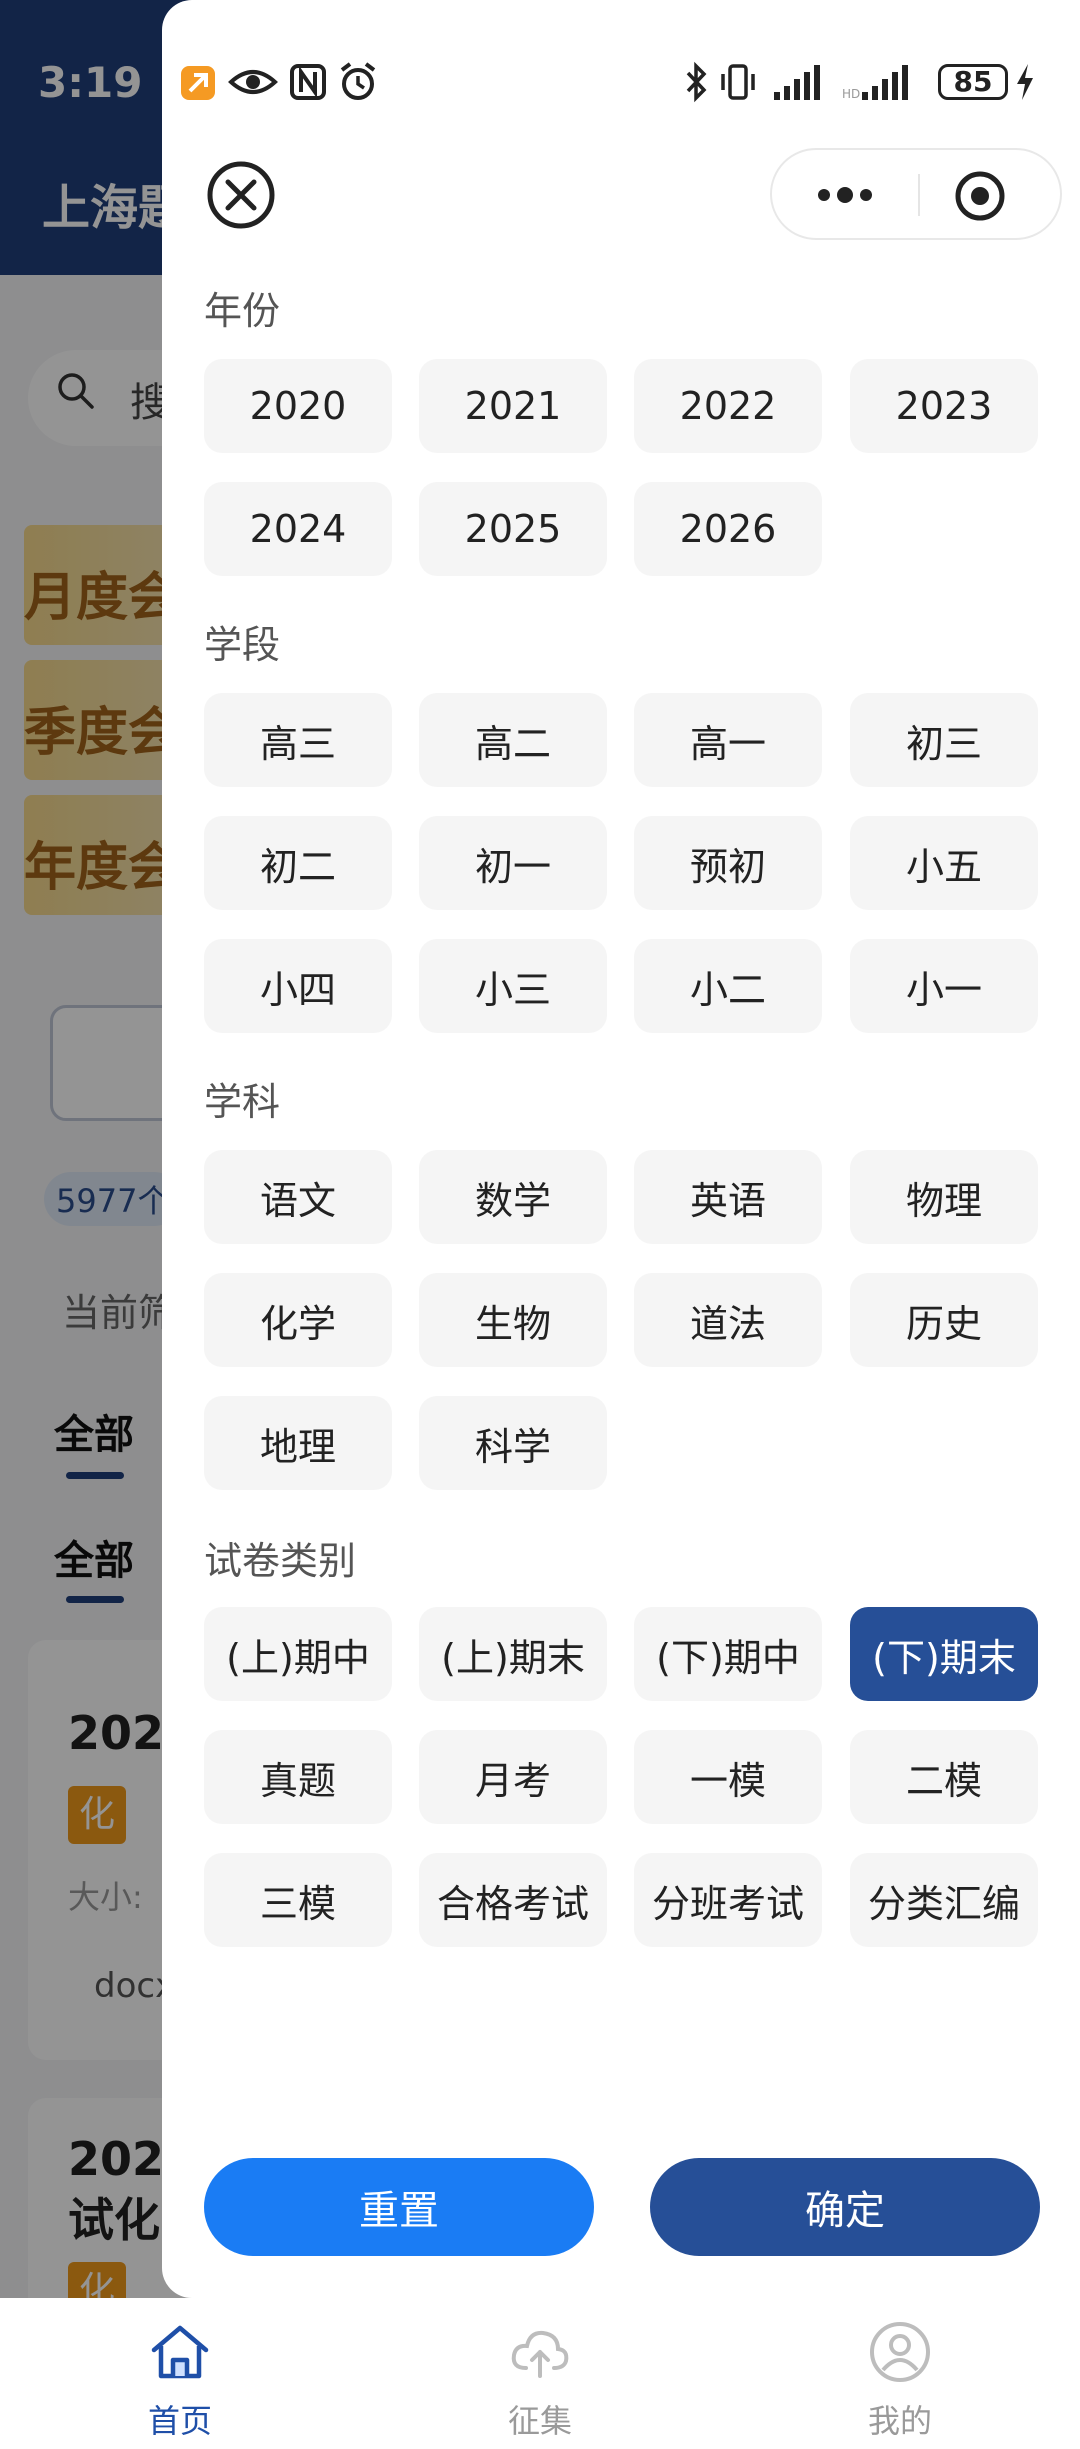 This screenshot has height=2449, width=1080. What do you see at coordinates (513, 740) in the screenshot?
I see `chip-grade-senior-2: 高二` at bounding box center [513, 740].